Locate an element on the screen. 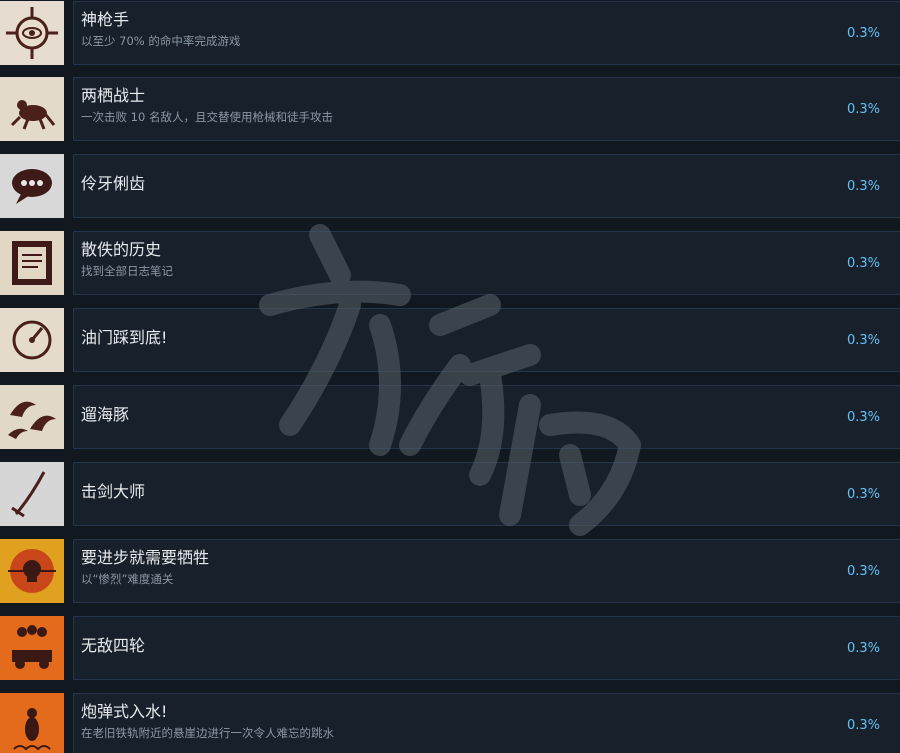  achievement-panel: 无敌四轮 0.3% is located at coordinates (486, 648).